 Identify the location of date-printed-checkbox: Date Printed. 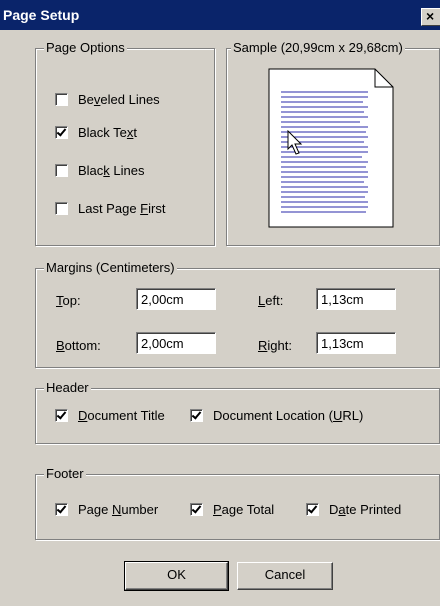
(353, 509).